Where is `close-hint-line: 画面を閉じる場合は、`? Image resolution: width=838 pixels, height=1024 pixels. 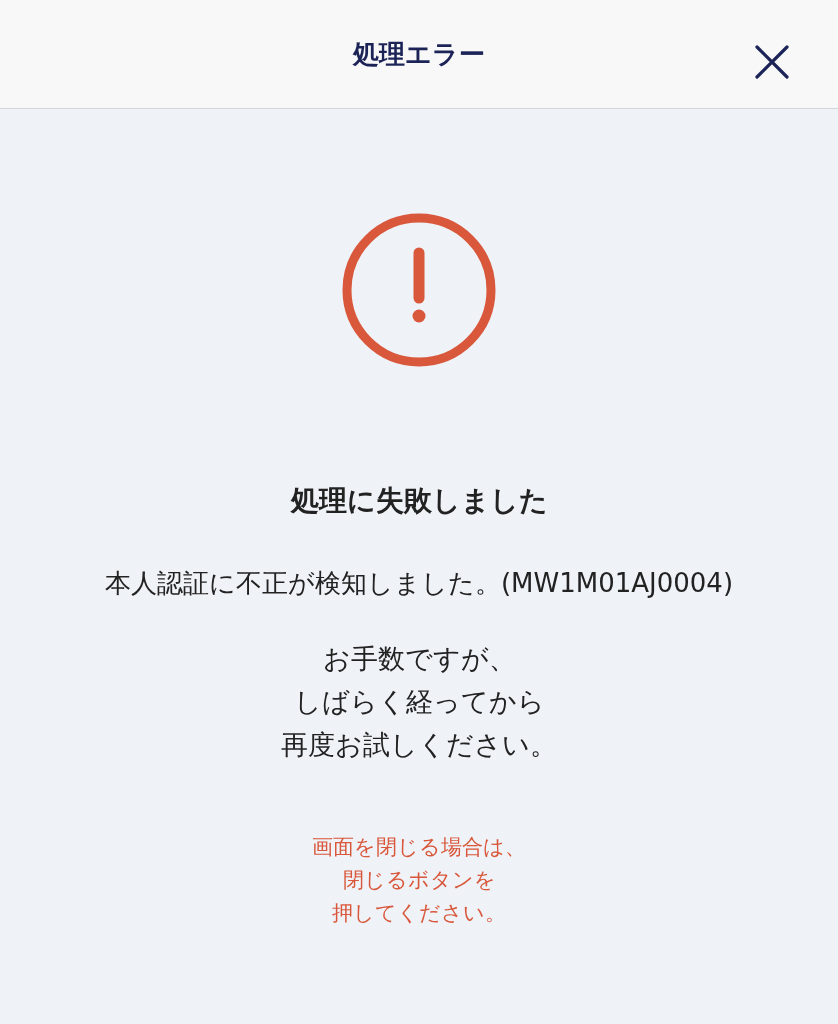
close-hint-line: 画面を閉じる場合は、 is located at coordinates (419, 847).